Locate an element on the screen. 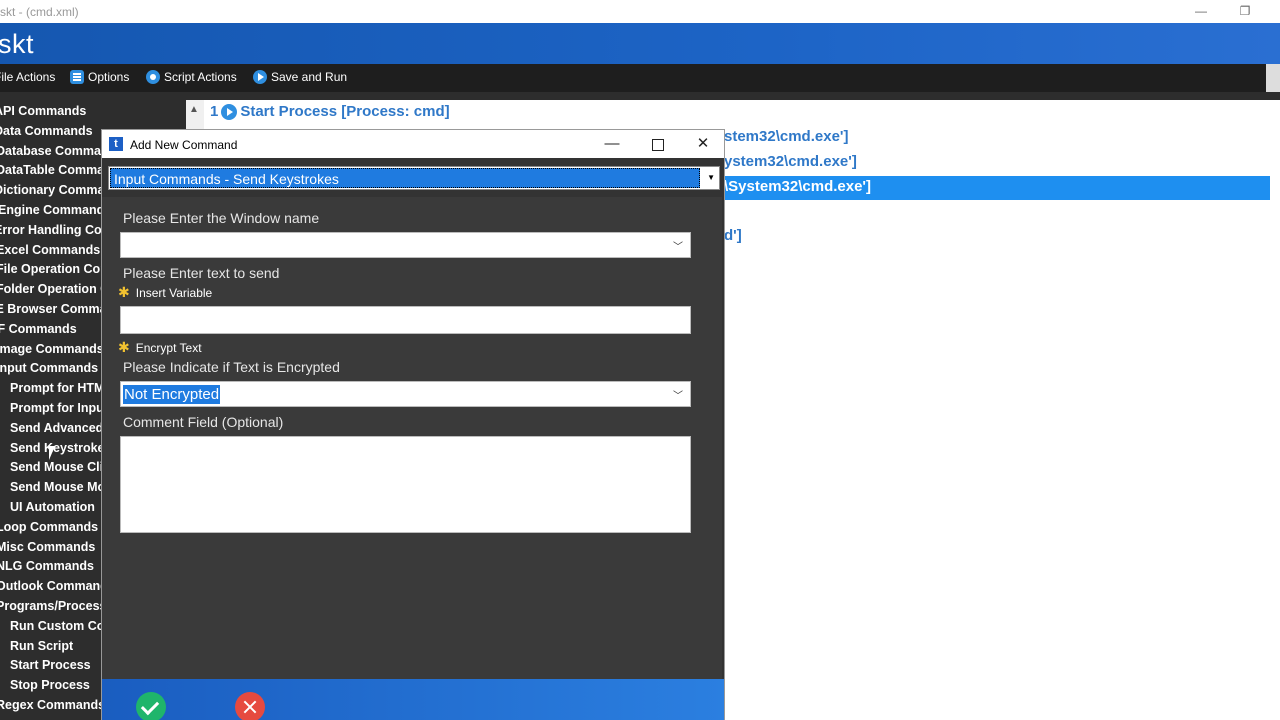 The image size is (1280, 720). script-line-selected: \System32\cmd.exe'] is located at coordinates (997, 188).